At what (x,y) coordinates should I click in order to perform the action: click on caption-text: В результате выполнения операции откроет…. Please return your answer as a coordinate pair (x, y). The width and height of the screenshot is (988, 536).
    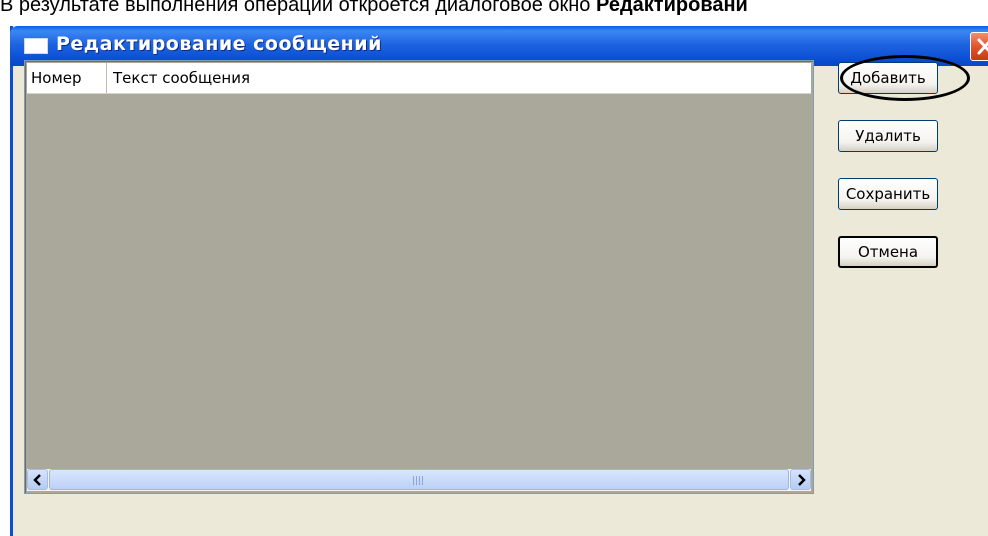
    Looking at the image, I should click on (298, 8).